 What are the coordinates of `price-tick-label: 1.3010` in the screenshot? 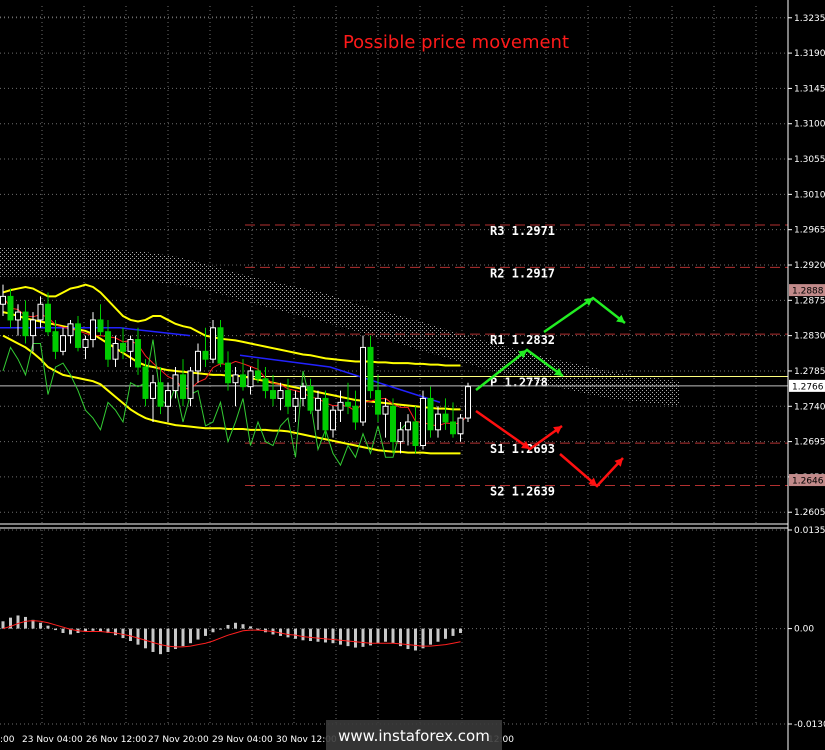 It's located at (809, 195).